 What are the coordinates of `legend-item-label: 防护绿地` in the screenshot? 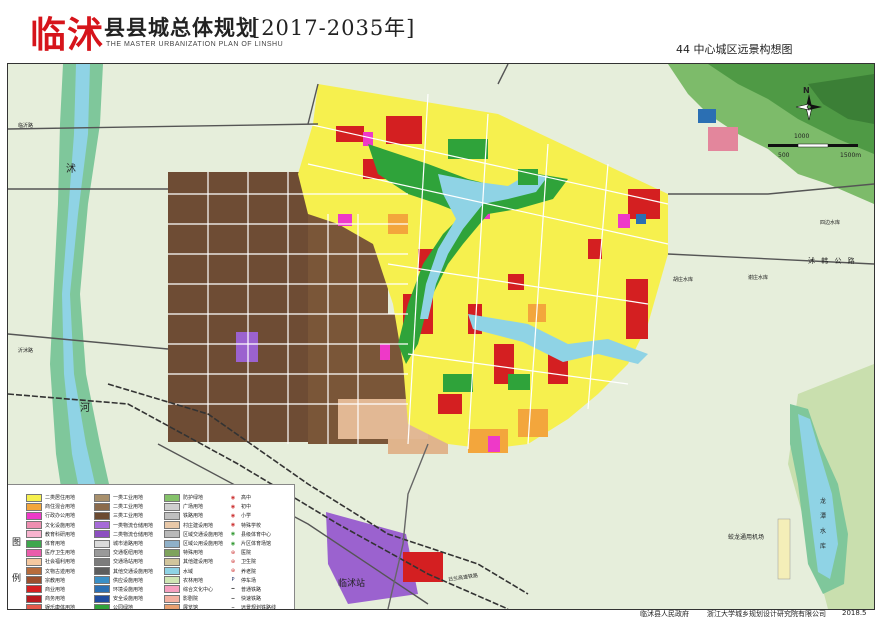 It's located at (193, 498).